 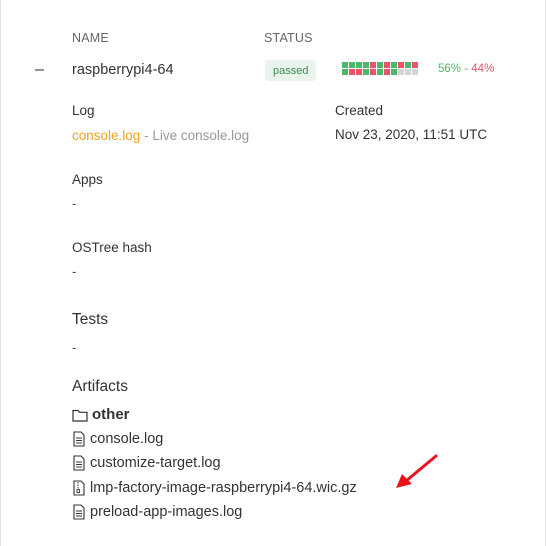 What do you see at coordinates (106, 135) in the screenshot?
I see `console-log-link: console.log` at bounding box center [106, 135].